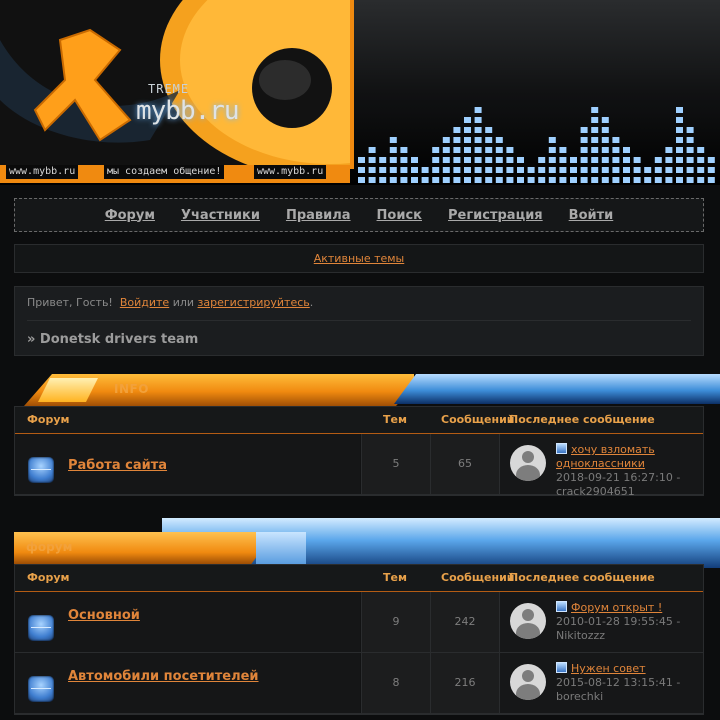 The image size is (720, 720). Describe the element at coordinates (367, 543) in the screenshot. I see `category-header-forum: форум` at that location.